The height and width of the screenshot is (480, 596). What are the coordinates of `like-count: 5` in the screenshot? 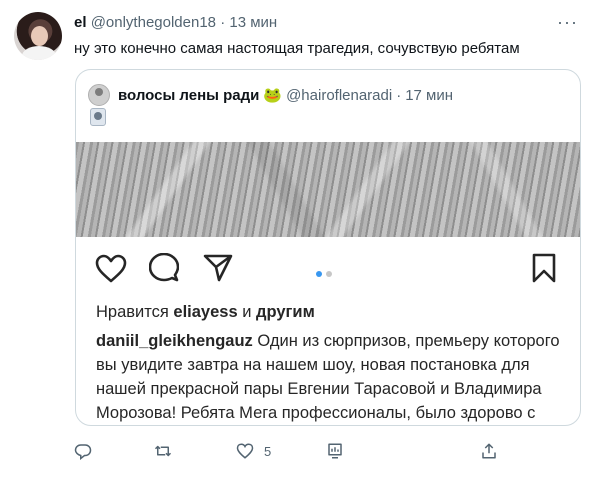 It's located at (268, 451).